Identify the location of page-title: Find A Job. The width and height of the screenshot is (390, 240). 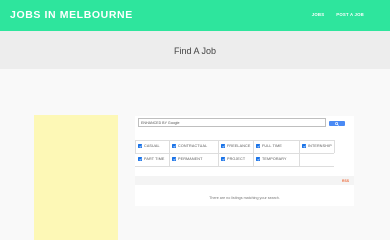
(195, 51).